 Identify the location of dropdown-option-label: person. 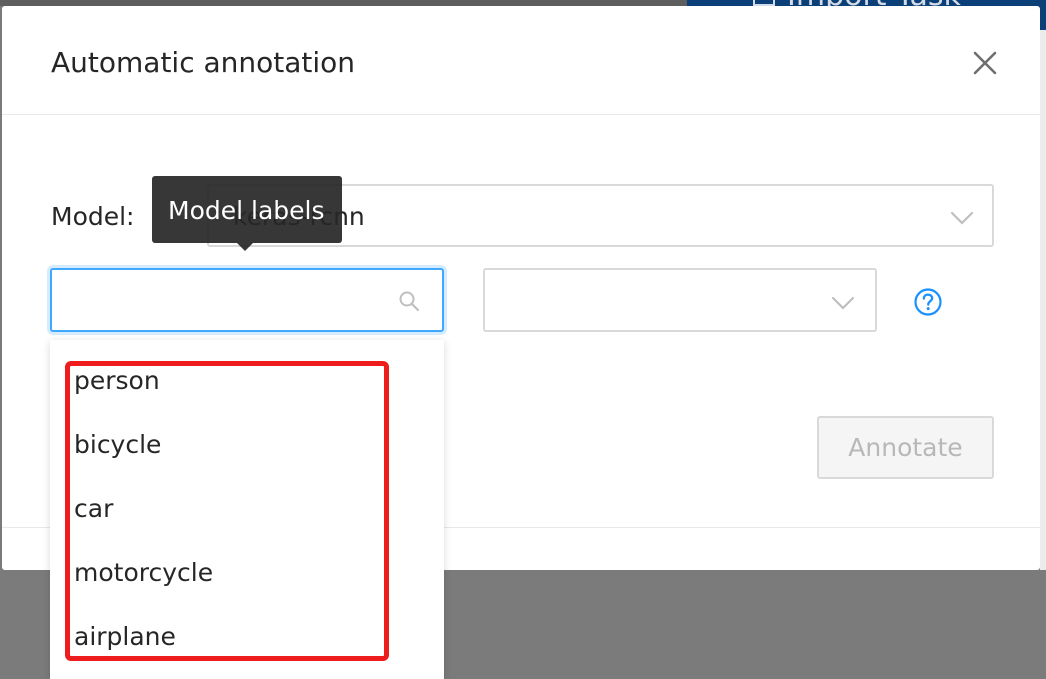
(117, 380).